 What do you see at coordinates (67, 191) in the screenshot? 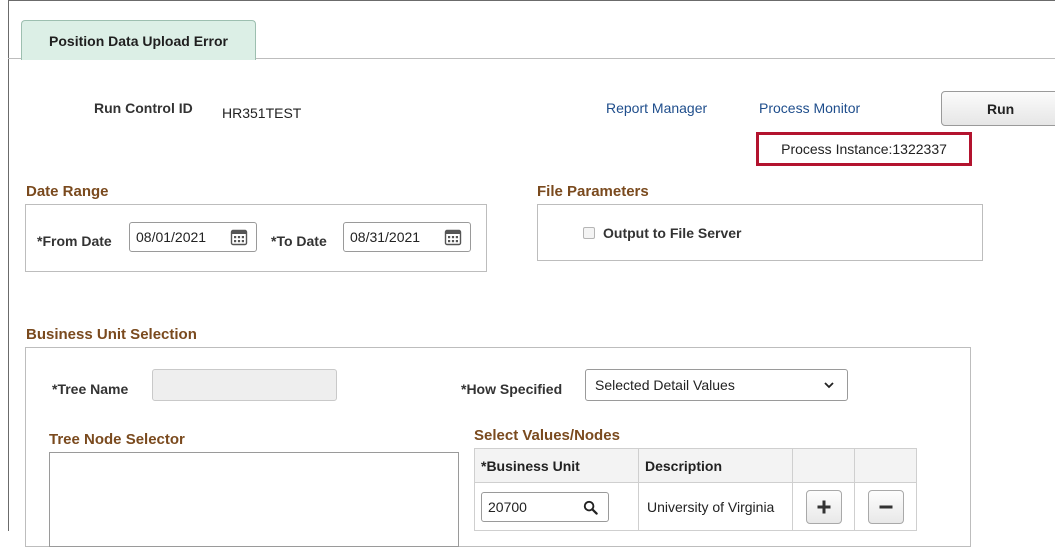
I see `date-range-title: Date Range` at bounding box center [67, 191].